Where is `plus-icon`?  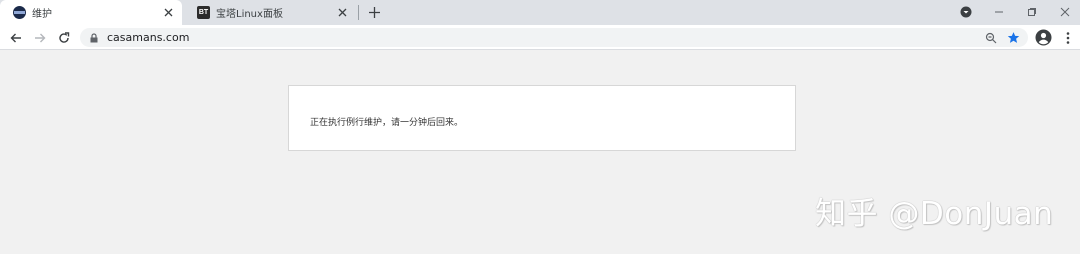
plus-icon is located at coordinates (374, 12).